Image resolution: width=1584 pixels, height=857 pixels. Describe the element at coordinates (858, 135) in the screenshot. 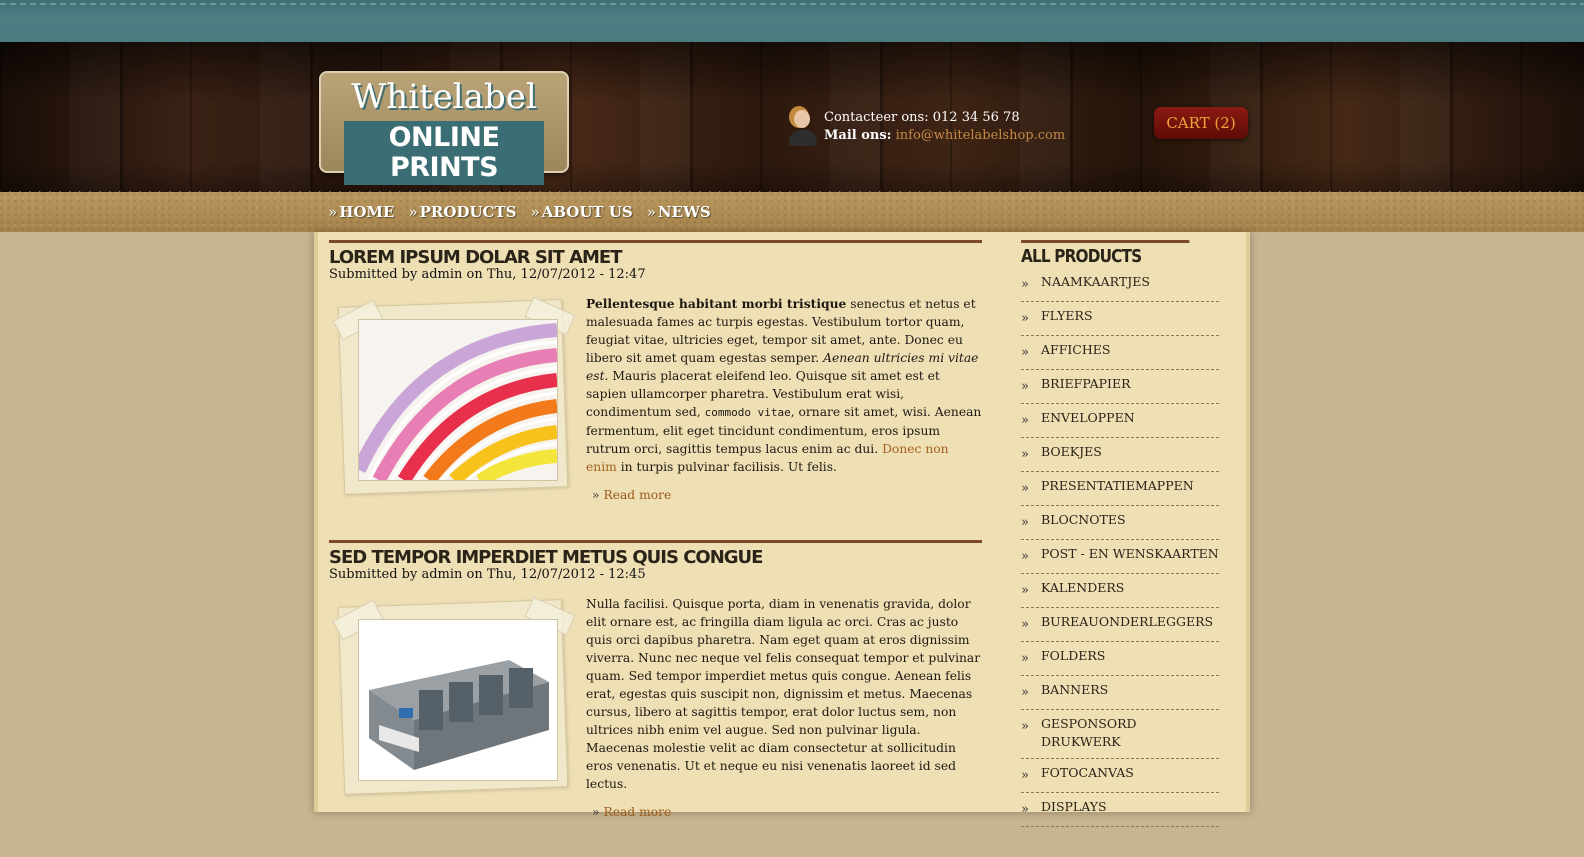

I see `mail-label: Mail ons:` at that location.